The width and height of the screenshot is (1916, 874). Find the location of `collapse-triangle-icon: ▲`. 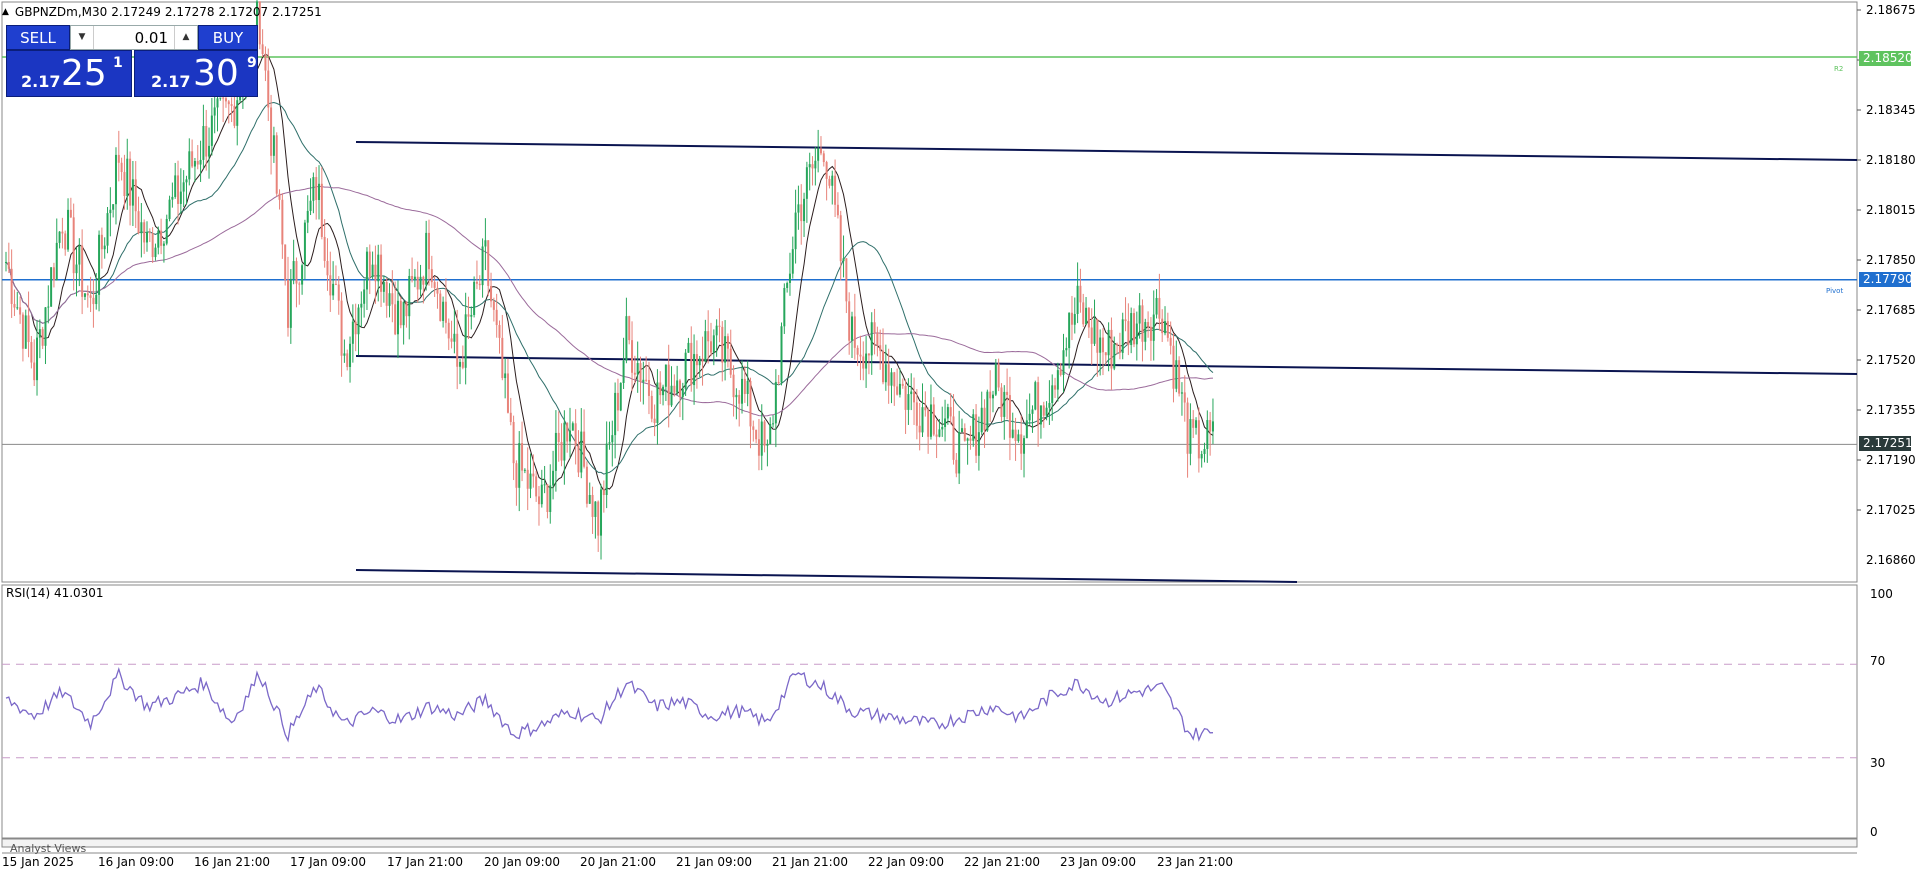

collapse-triangle-icon: ▲ is located at coordinates (5, 12).